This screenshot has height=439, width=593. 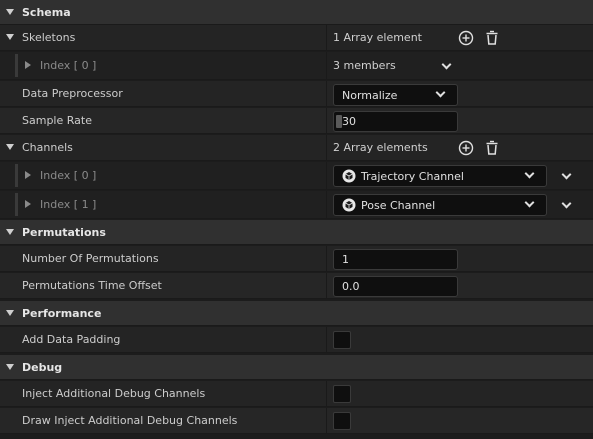 What do you see at coordinates (412, 176) in the screenshot?
I see `dropdown-value: Trajectory Channel` at bounding box center [412, 176].